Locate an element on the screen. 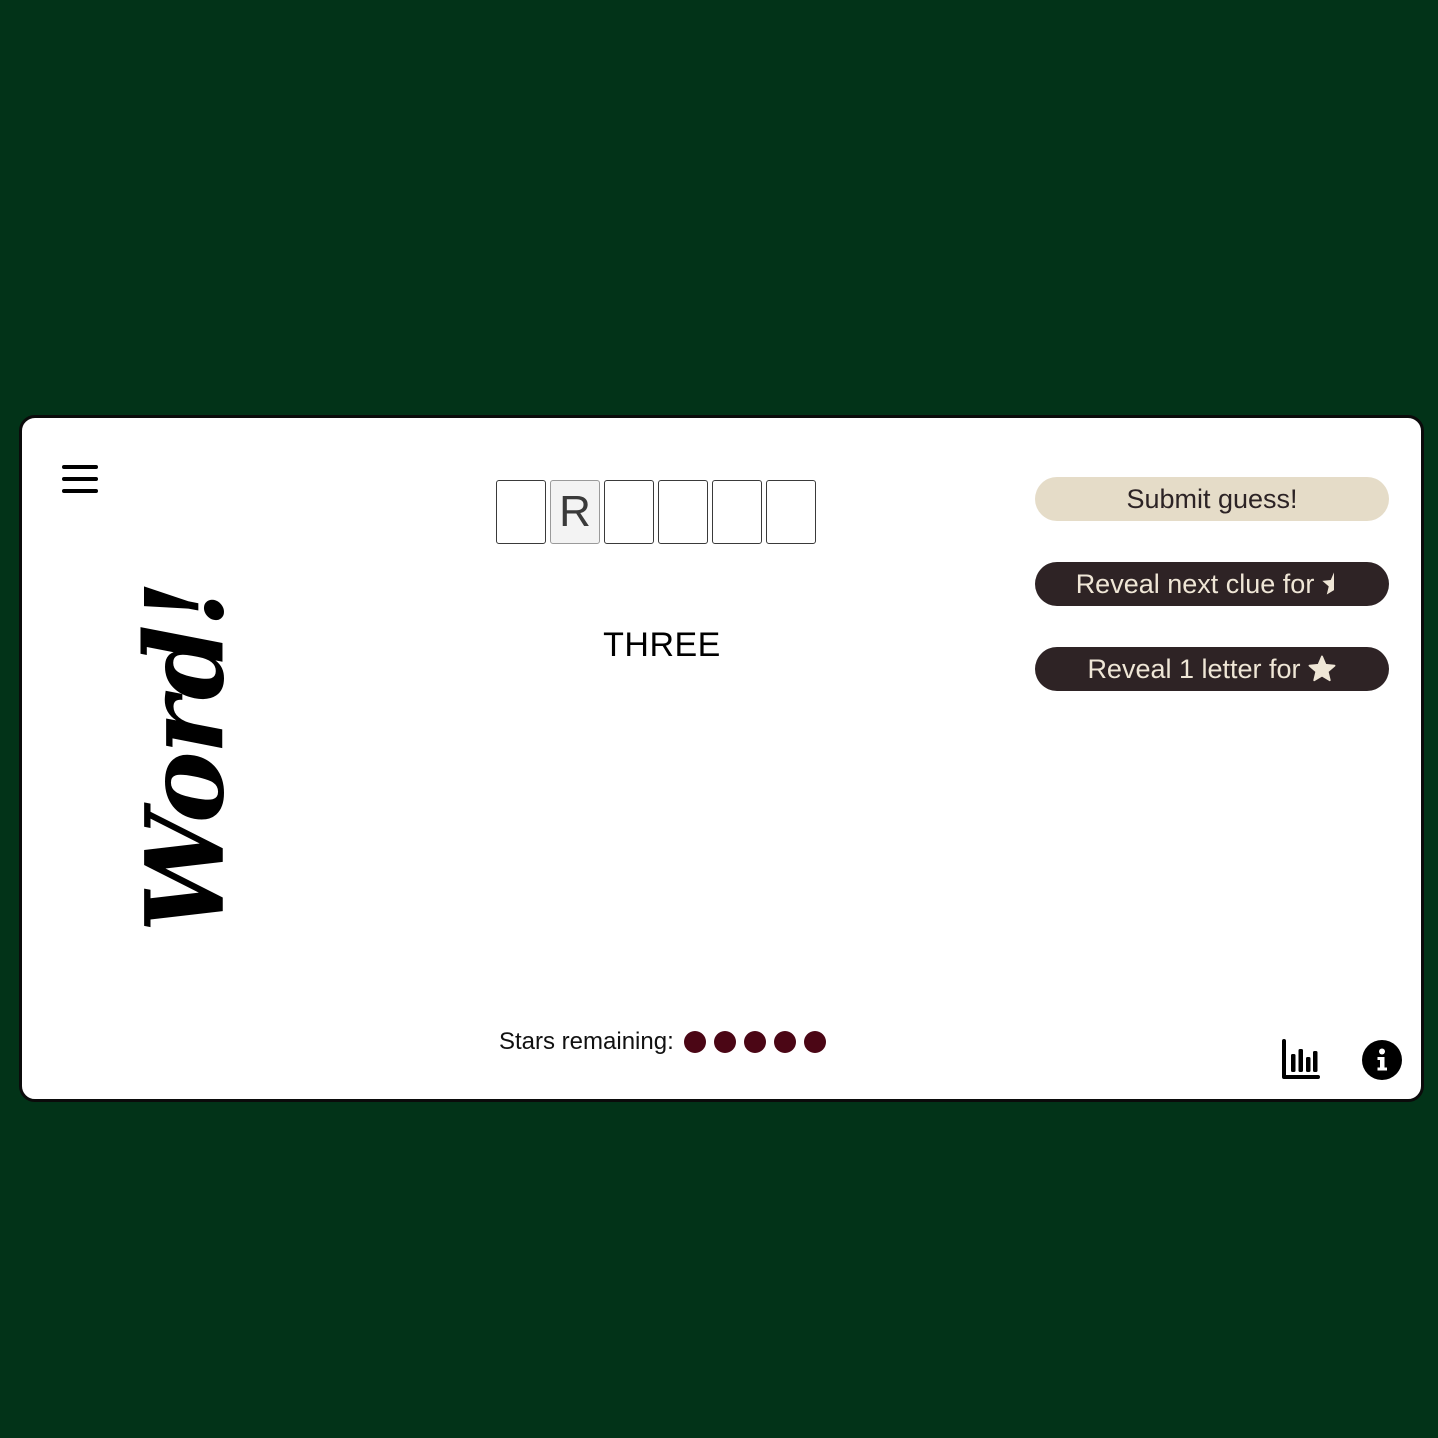 This screenshot has width=1438, height=1438. letter-tiles: R is located at coordinates (656, 512).